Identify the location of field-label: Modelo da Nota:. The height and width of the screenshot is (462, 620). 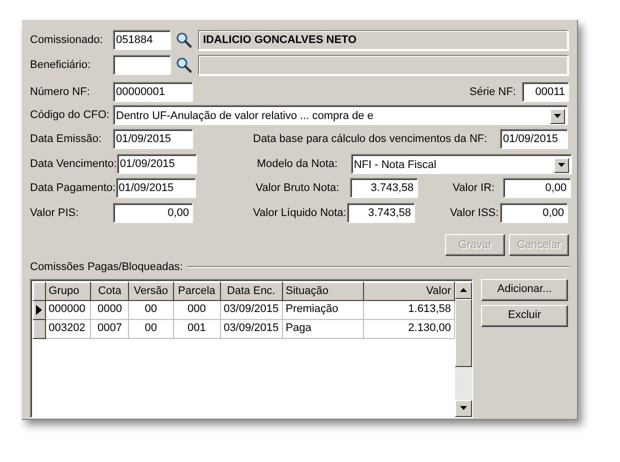
(297, 164).